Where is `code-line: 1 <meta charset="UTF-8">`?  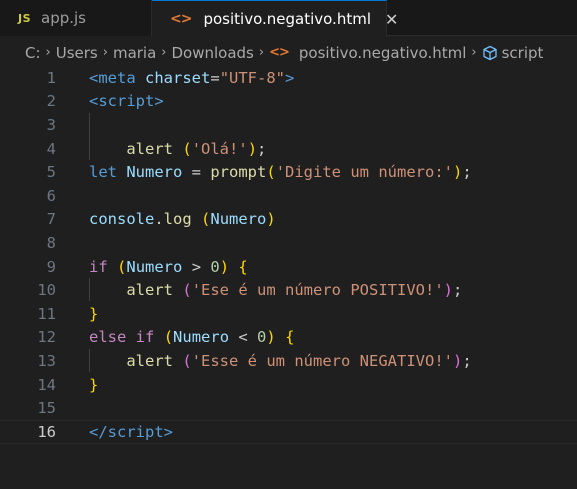 code-line: 1 <meta charset="UTF-8"> is located at coordinates (288, 78).